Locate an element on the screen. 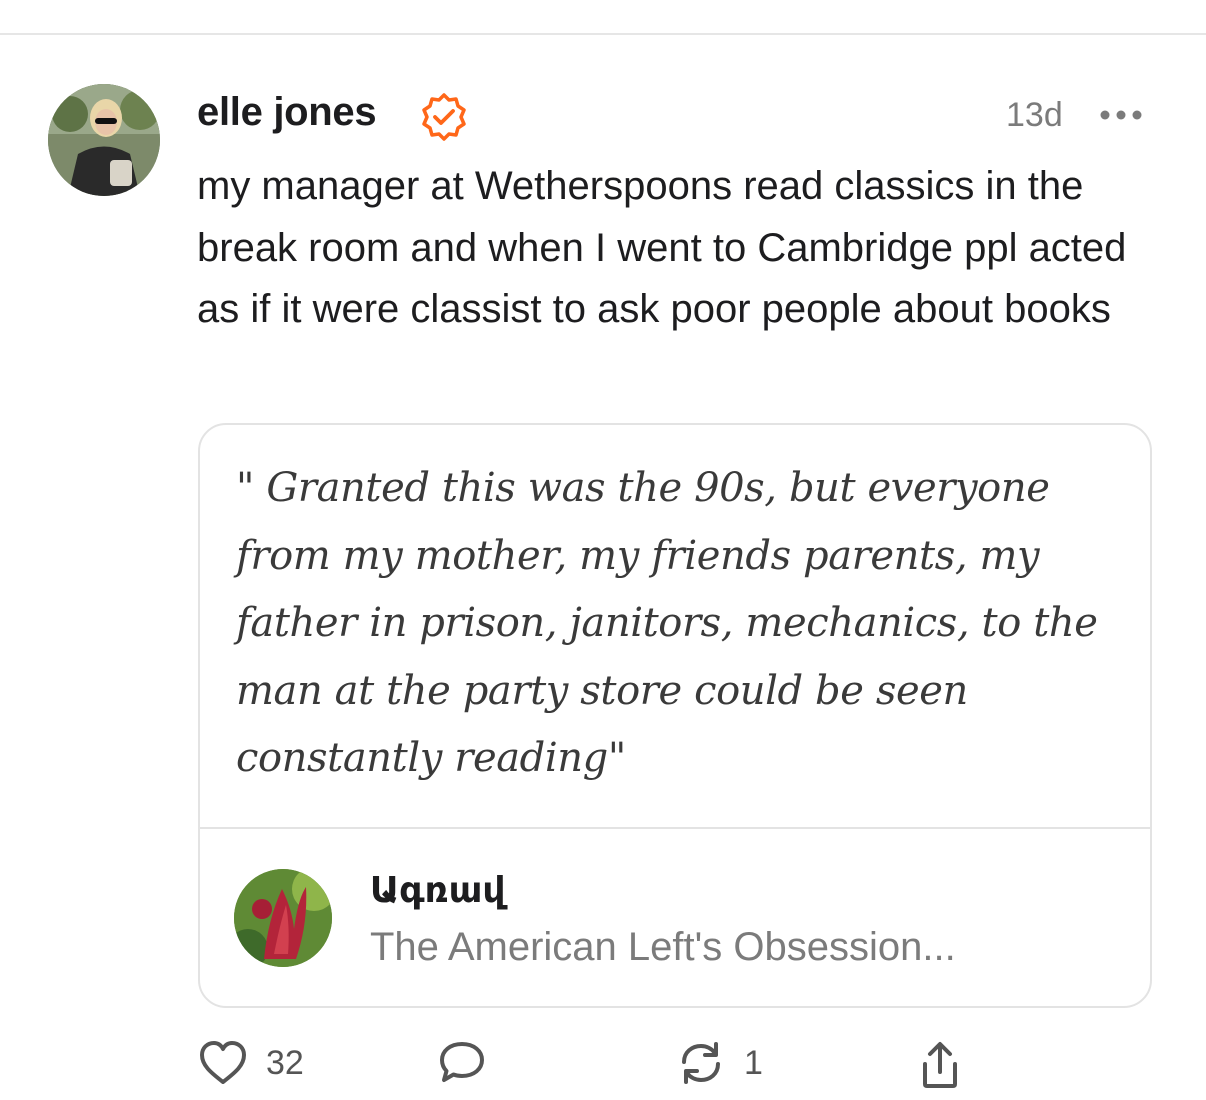 Image resolution: width=1206 pixels, height=1100 pixels. verified-icon is located at coordinates (444, 117).